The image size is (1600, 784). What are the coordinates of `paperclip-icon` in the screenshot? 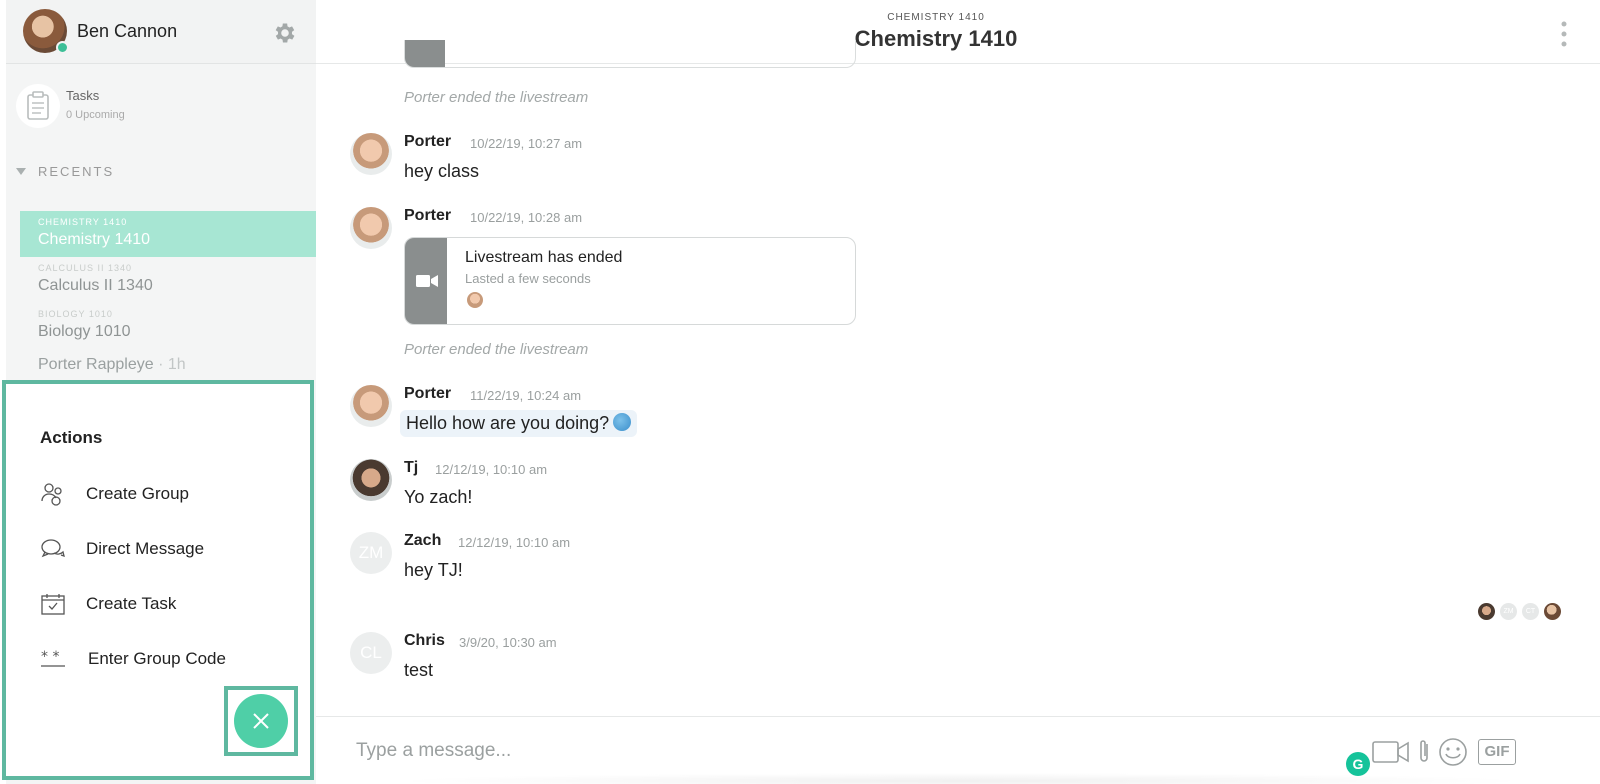 It's located at (1424, 752).